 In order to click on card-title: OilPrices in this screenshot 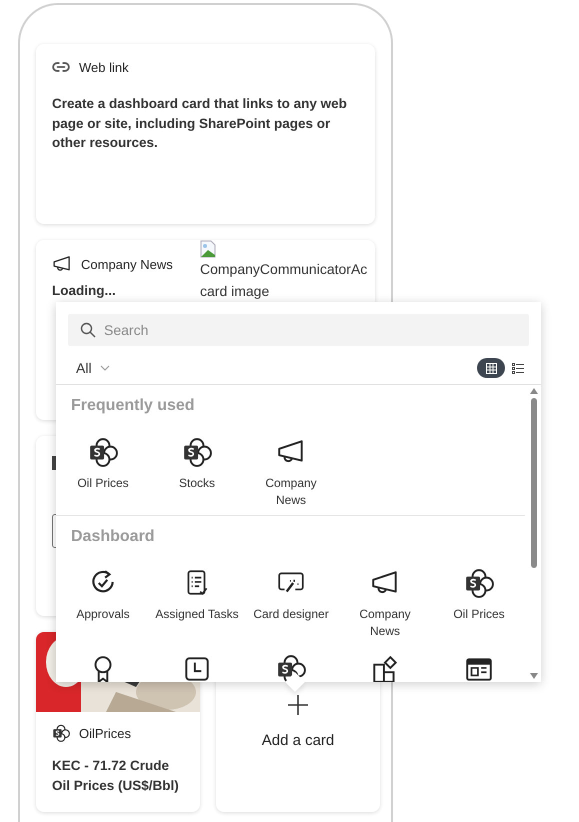, I will do `click(105, 733)`.